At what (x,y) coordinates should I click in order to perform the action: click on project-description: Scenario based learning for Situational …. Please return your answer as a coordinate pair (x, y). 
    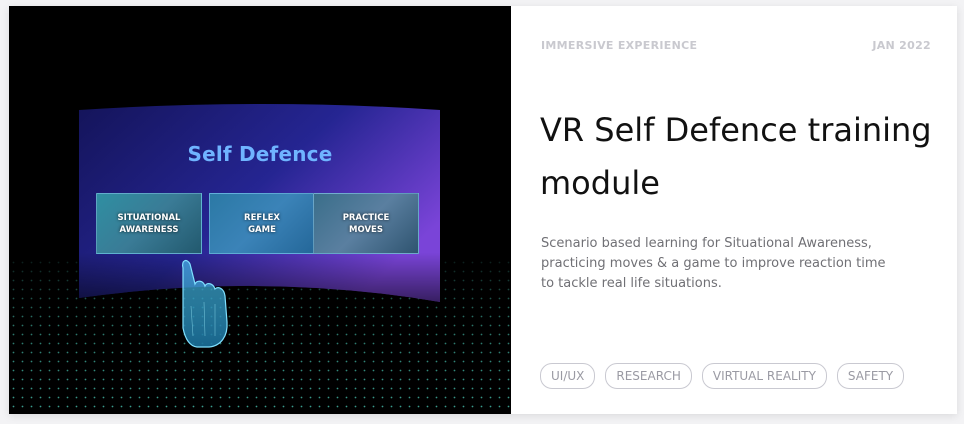
    Looking at the image, I should click on (713, 263).